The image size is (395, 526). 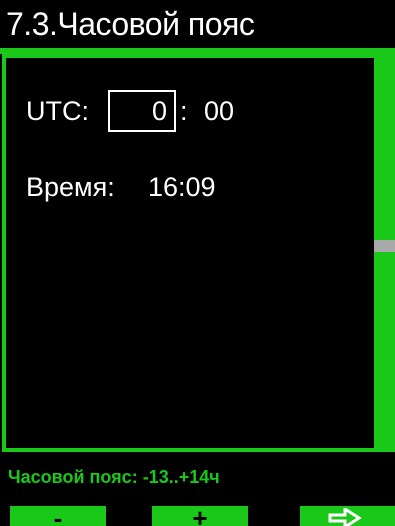 I want to click on decrease-button-label: -, so click(x=58, y=516).